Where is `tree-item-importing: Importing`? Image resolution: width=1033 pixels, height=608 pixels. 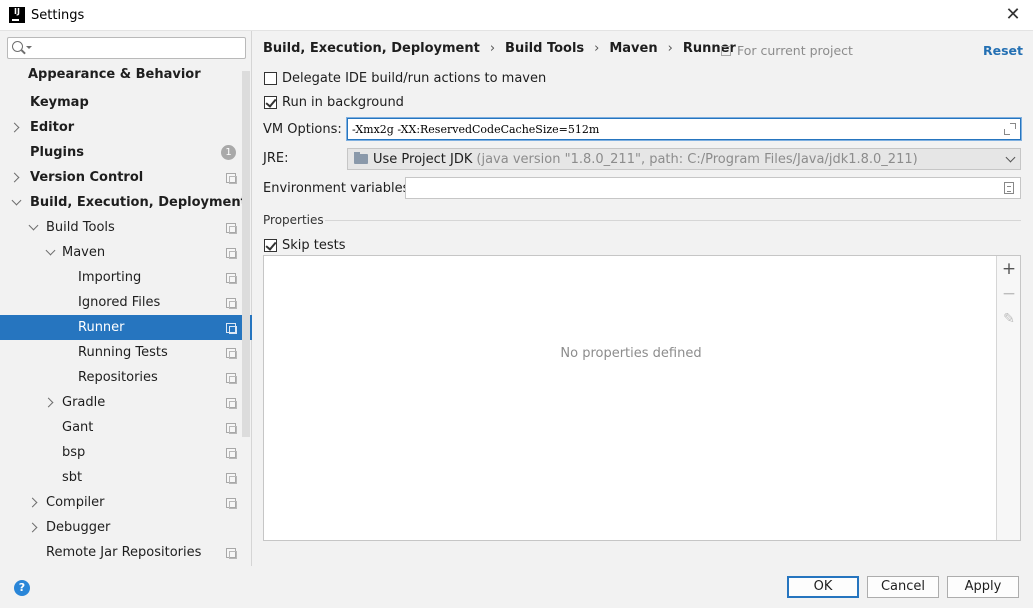 tree-item-importing: Importing is located at coordinates (126, 277).